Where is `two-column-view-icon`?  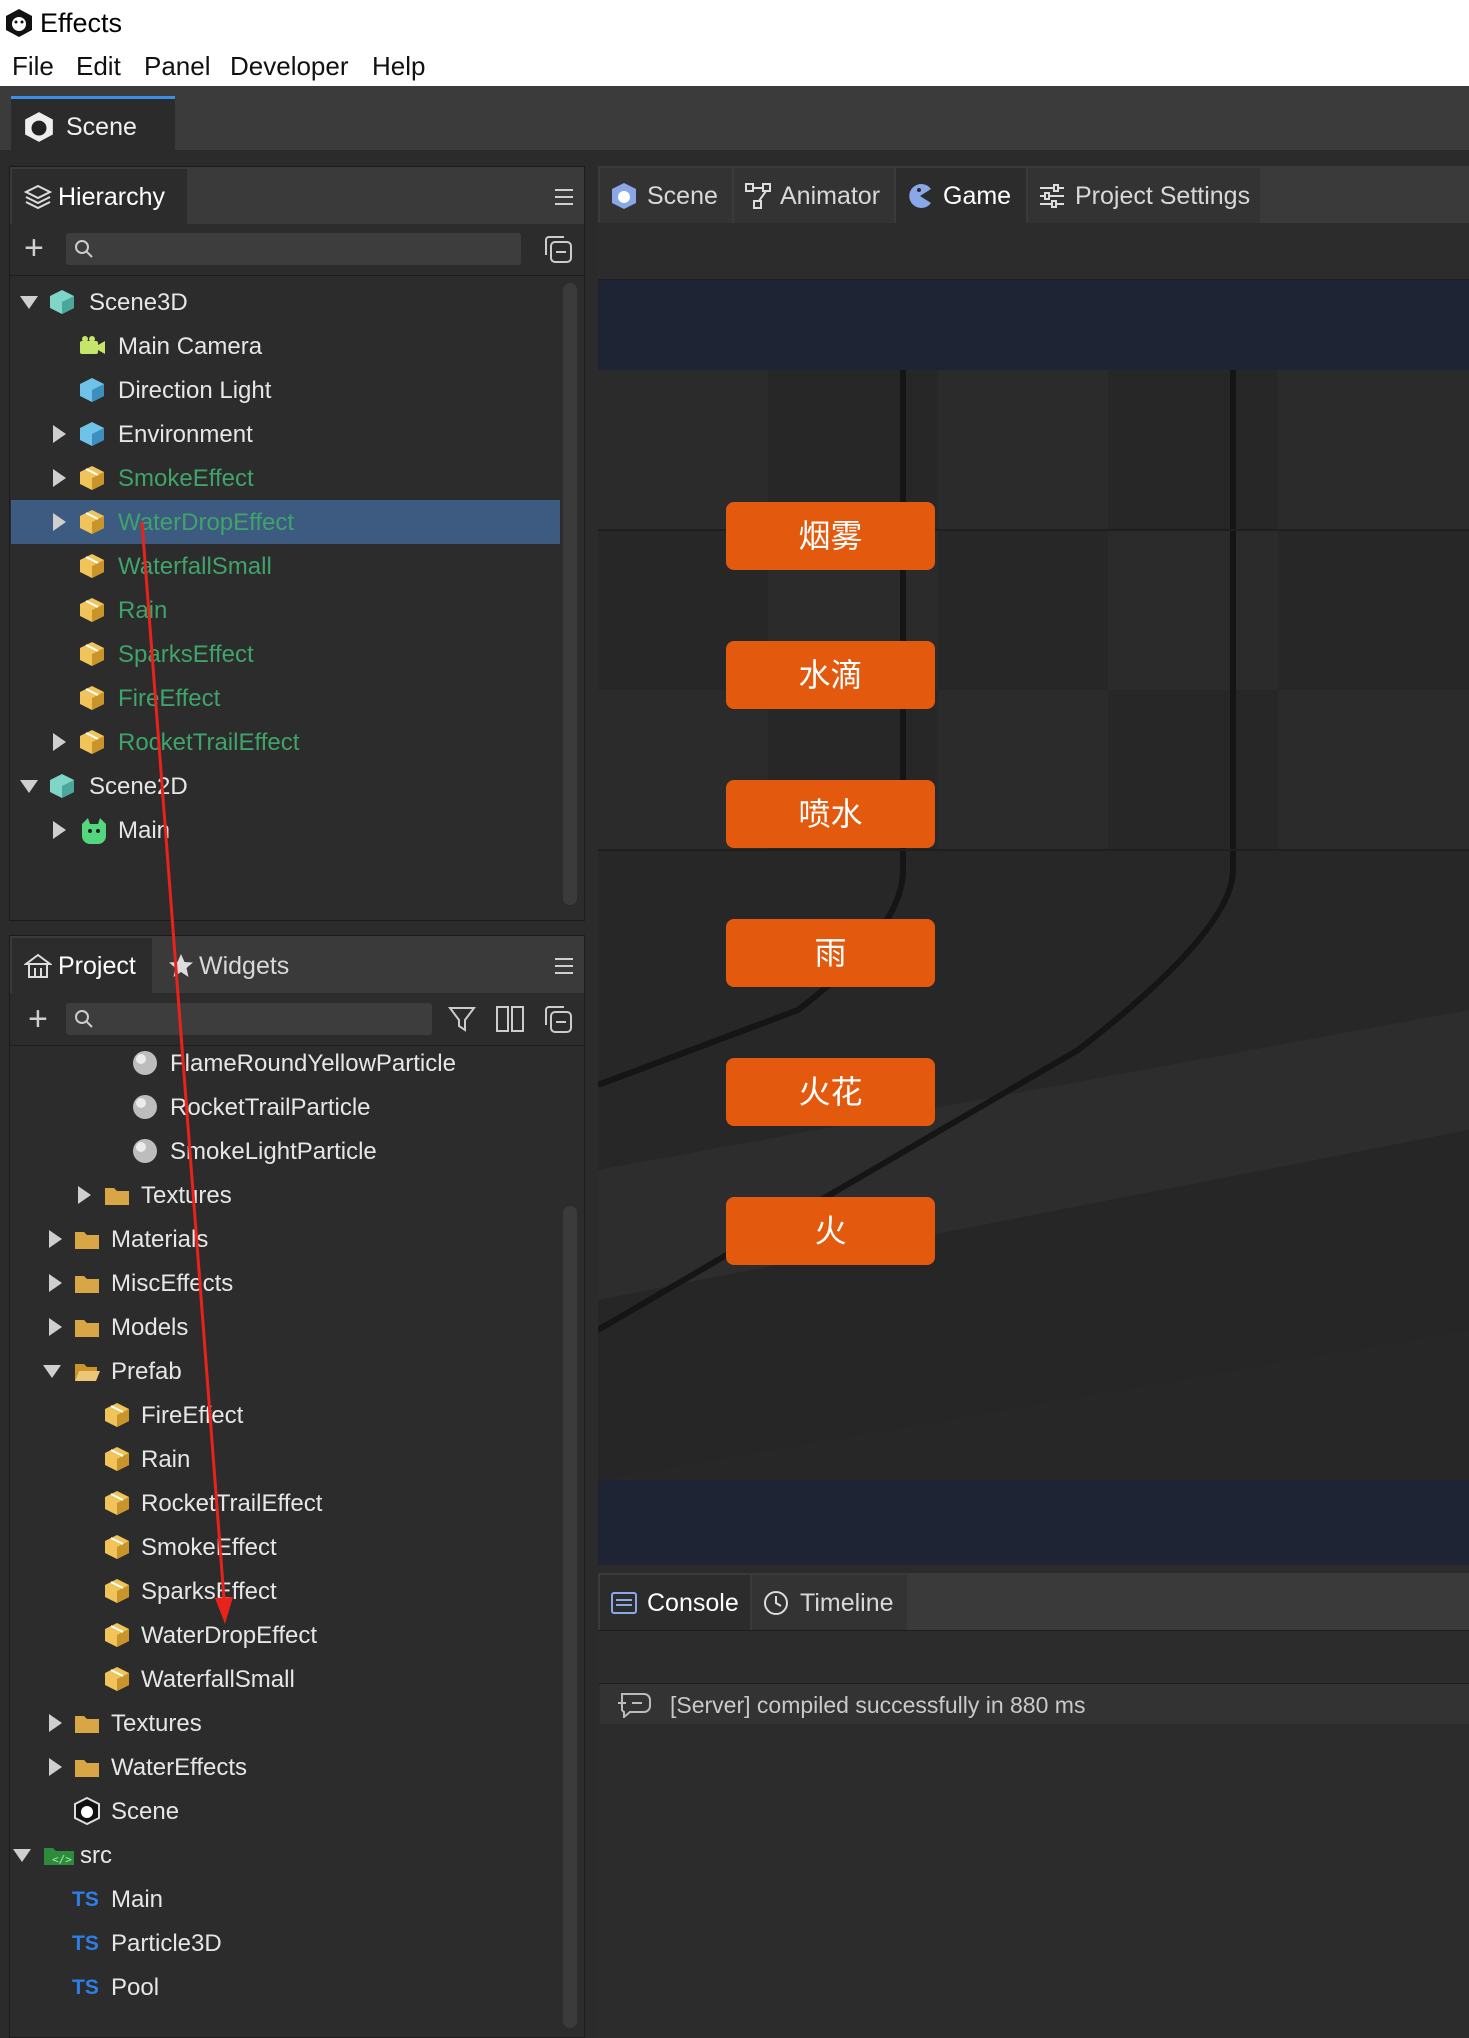 two-column-view-icon is located at coordinates (510, 1019).